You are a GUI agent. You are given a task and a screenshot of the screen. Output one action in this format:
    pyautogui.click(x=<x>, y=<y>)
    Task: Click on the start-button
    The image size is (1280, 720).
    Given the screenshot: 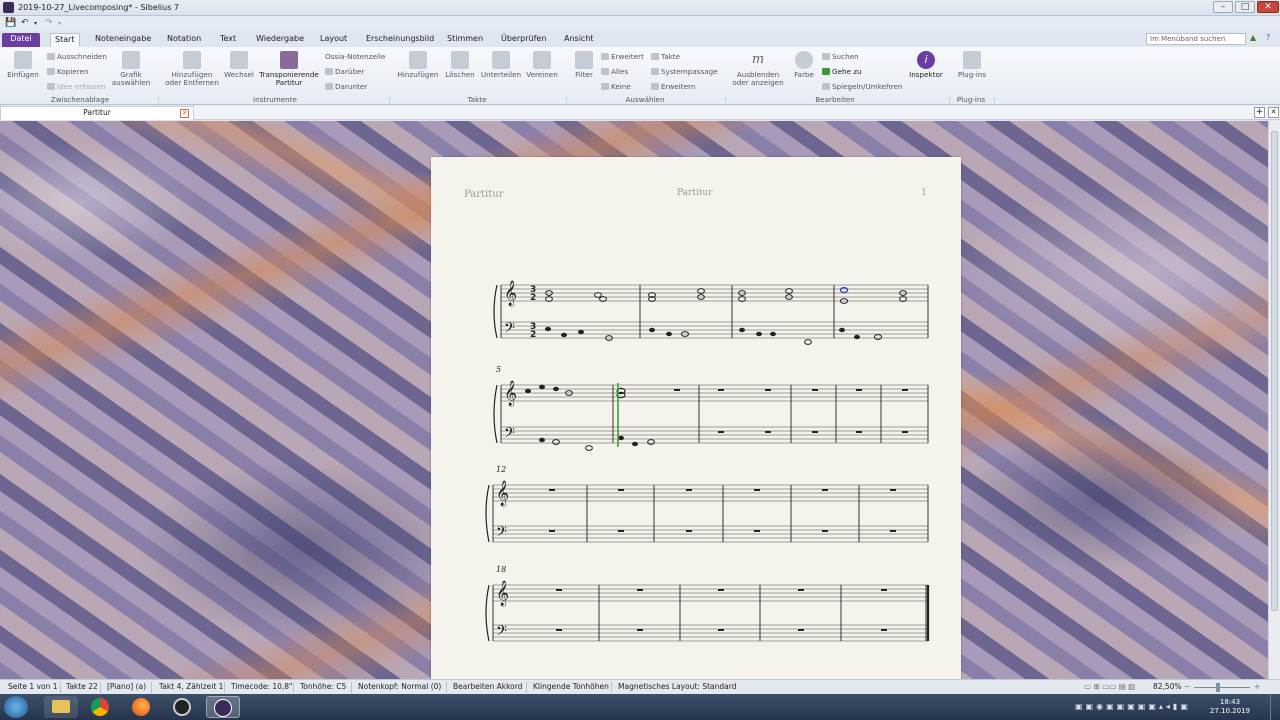 What is the action you would take?
    pyautogui.click(x=16, y=707)
    